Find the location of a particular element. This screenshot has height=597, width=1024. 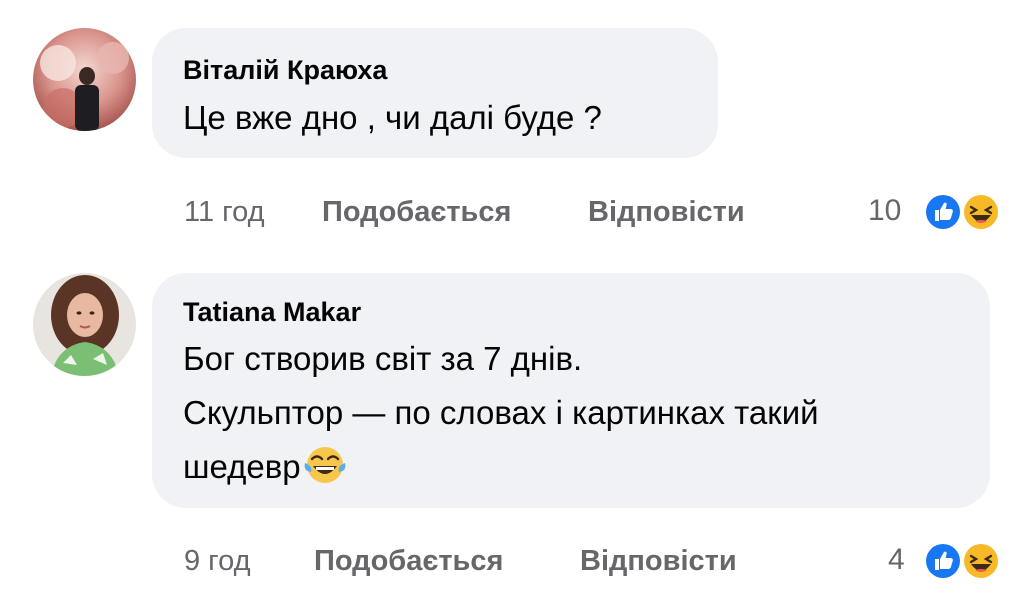

comment-author: Tatiana Makar is located at coordinates (272, 312).